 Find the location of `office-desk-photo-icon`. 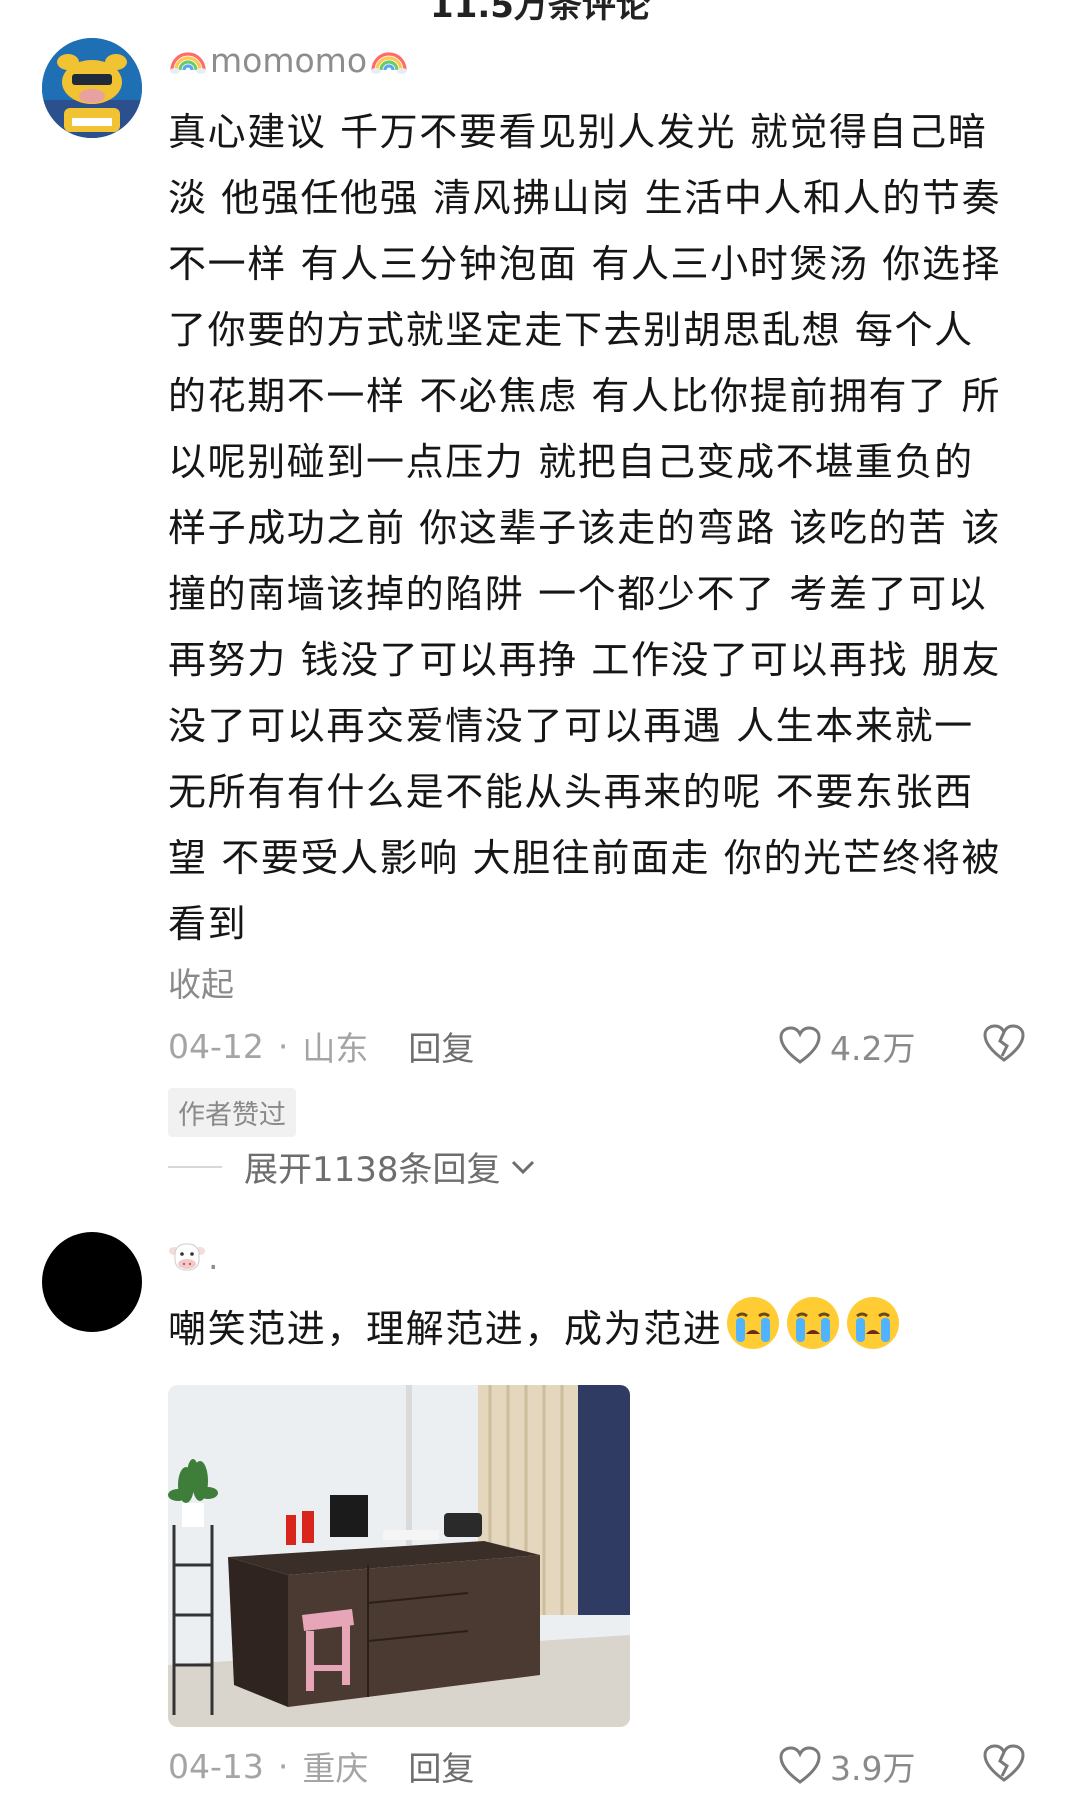

office-desk-photo-icon is located at coordinates (399, 1556).